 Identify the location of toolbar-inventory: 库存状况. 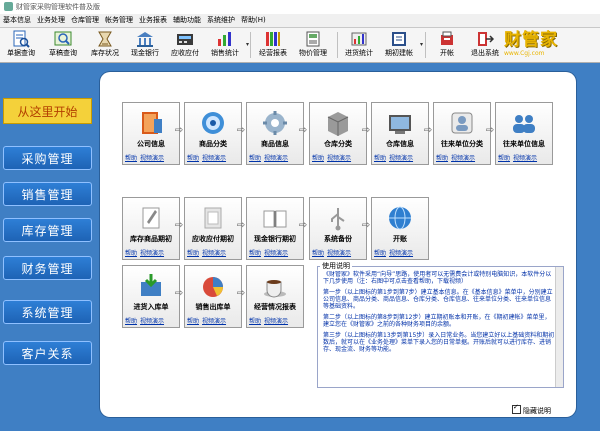
(105, 44).